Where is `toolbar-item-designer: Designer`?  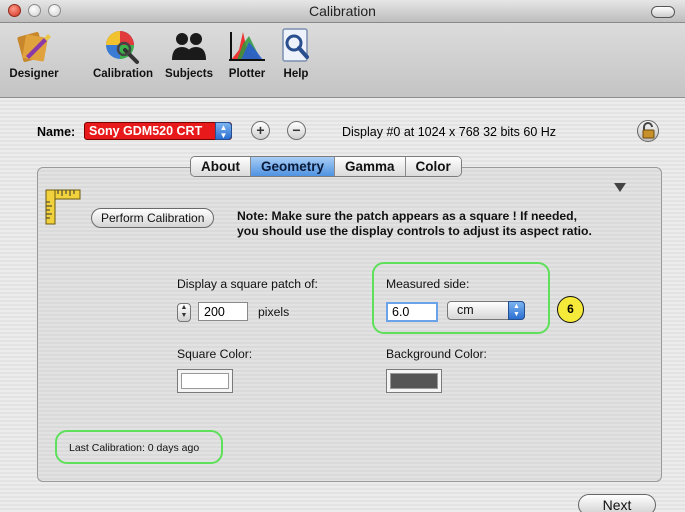 toolbar-item-designer: Designer is located at coordinates (34, 53).